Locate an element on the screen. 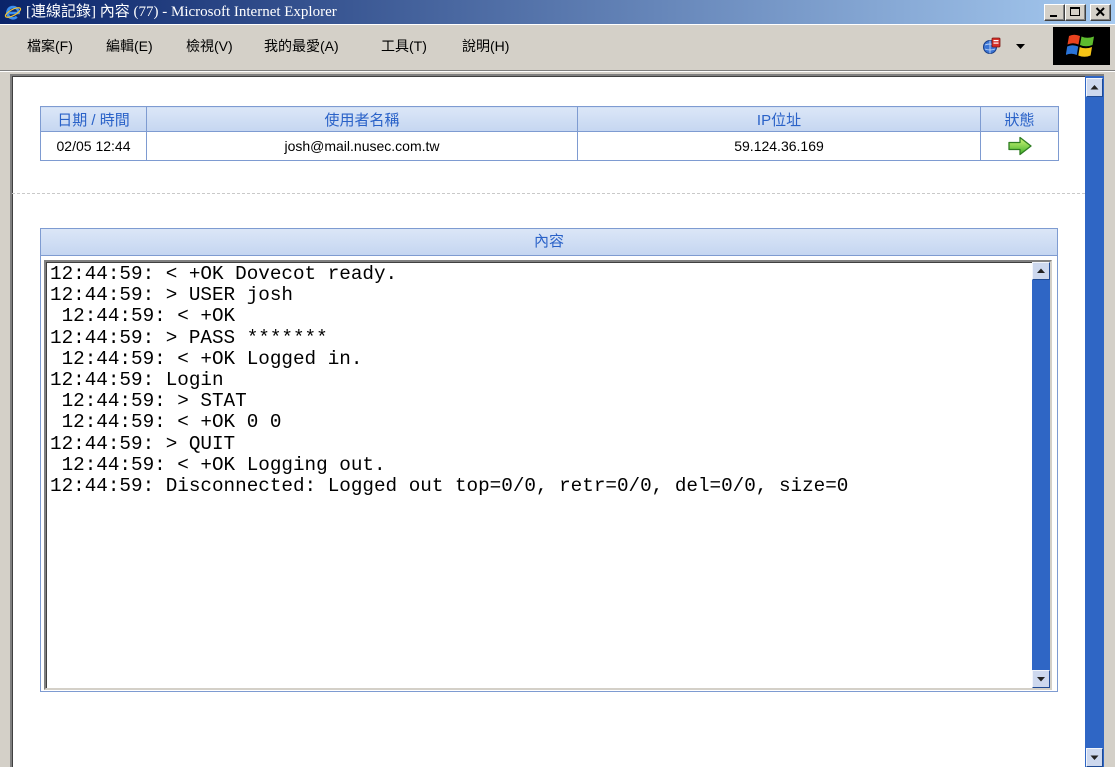  windows-logo-icon is located at coordinates (1081, 46).